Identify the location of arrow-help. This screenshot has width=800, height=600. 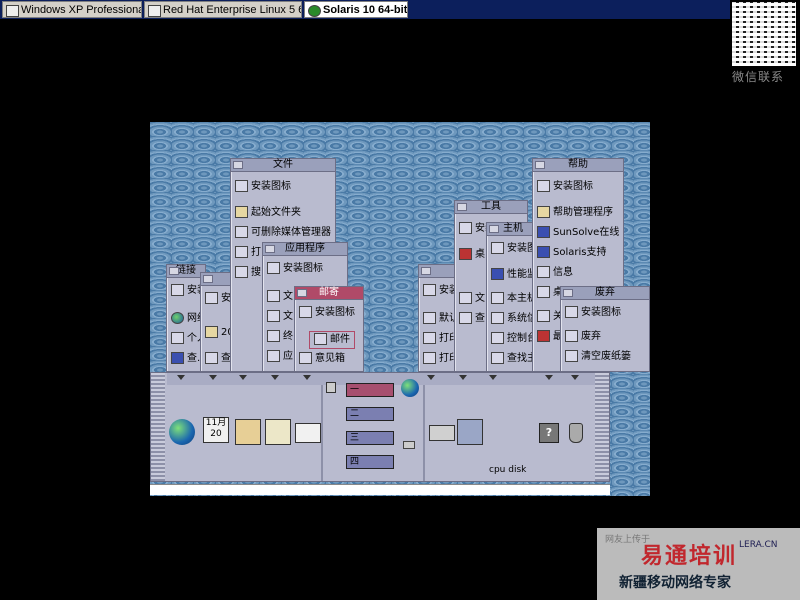
(549, 377).